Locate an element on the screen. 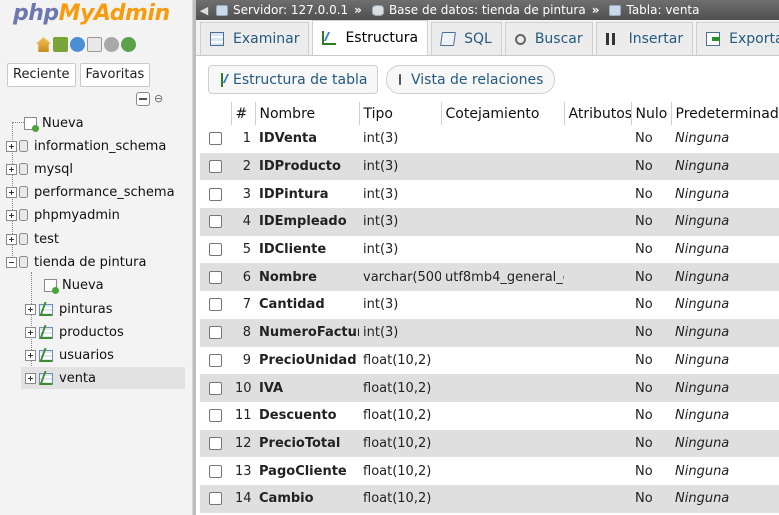 This screenshot has width=779, height=515. table-row: 1 IDVenta int(3) No Ninguna is located at coordinates (489, 139).